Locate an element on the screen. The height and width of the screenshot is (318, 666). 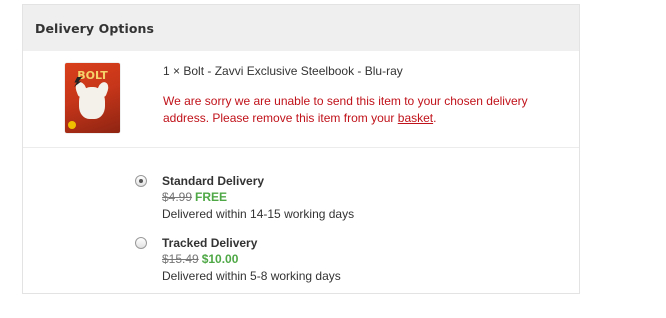
tracked-delivery-radio is located at coordinates (141, 243).